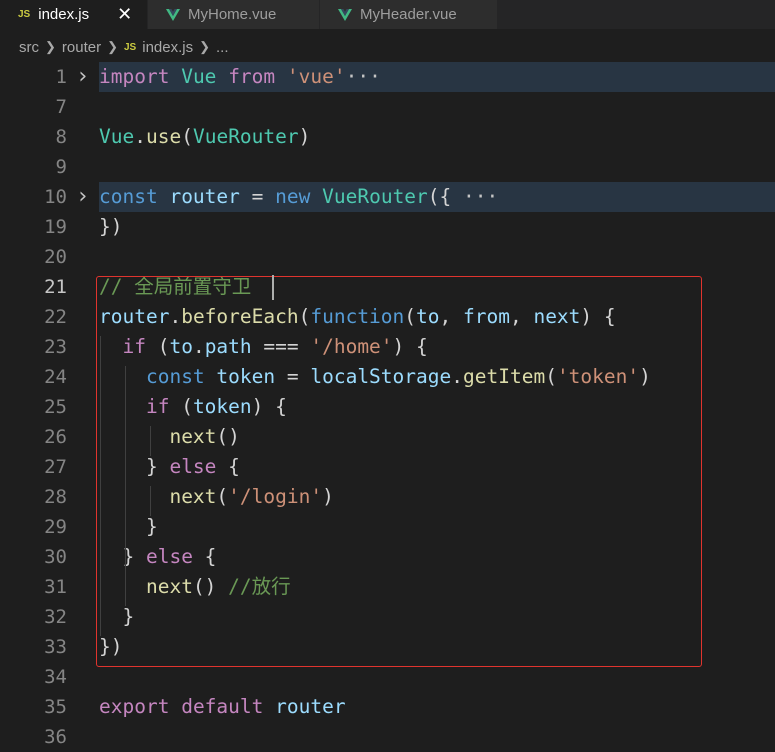 The image size is (775, 752). What do you see at coordinates (387, 737) in the screenshot?
I see `code-line: 36` at bounding box center [387, 737].